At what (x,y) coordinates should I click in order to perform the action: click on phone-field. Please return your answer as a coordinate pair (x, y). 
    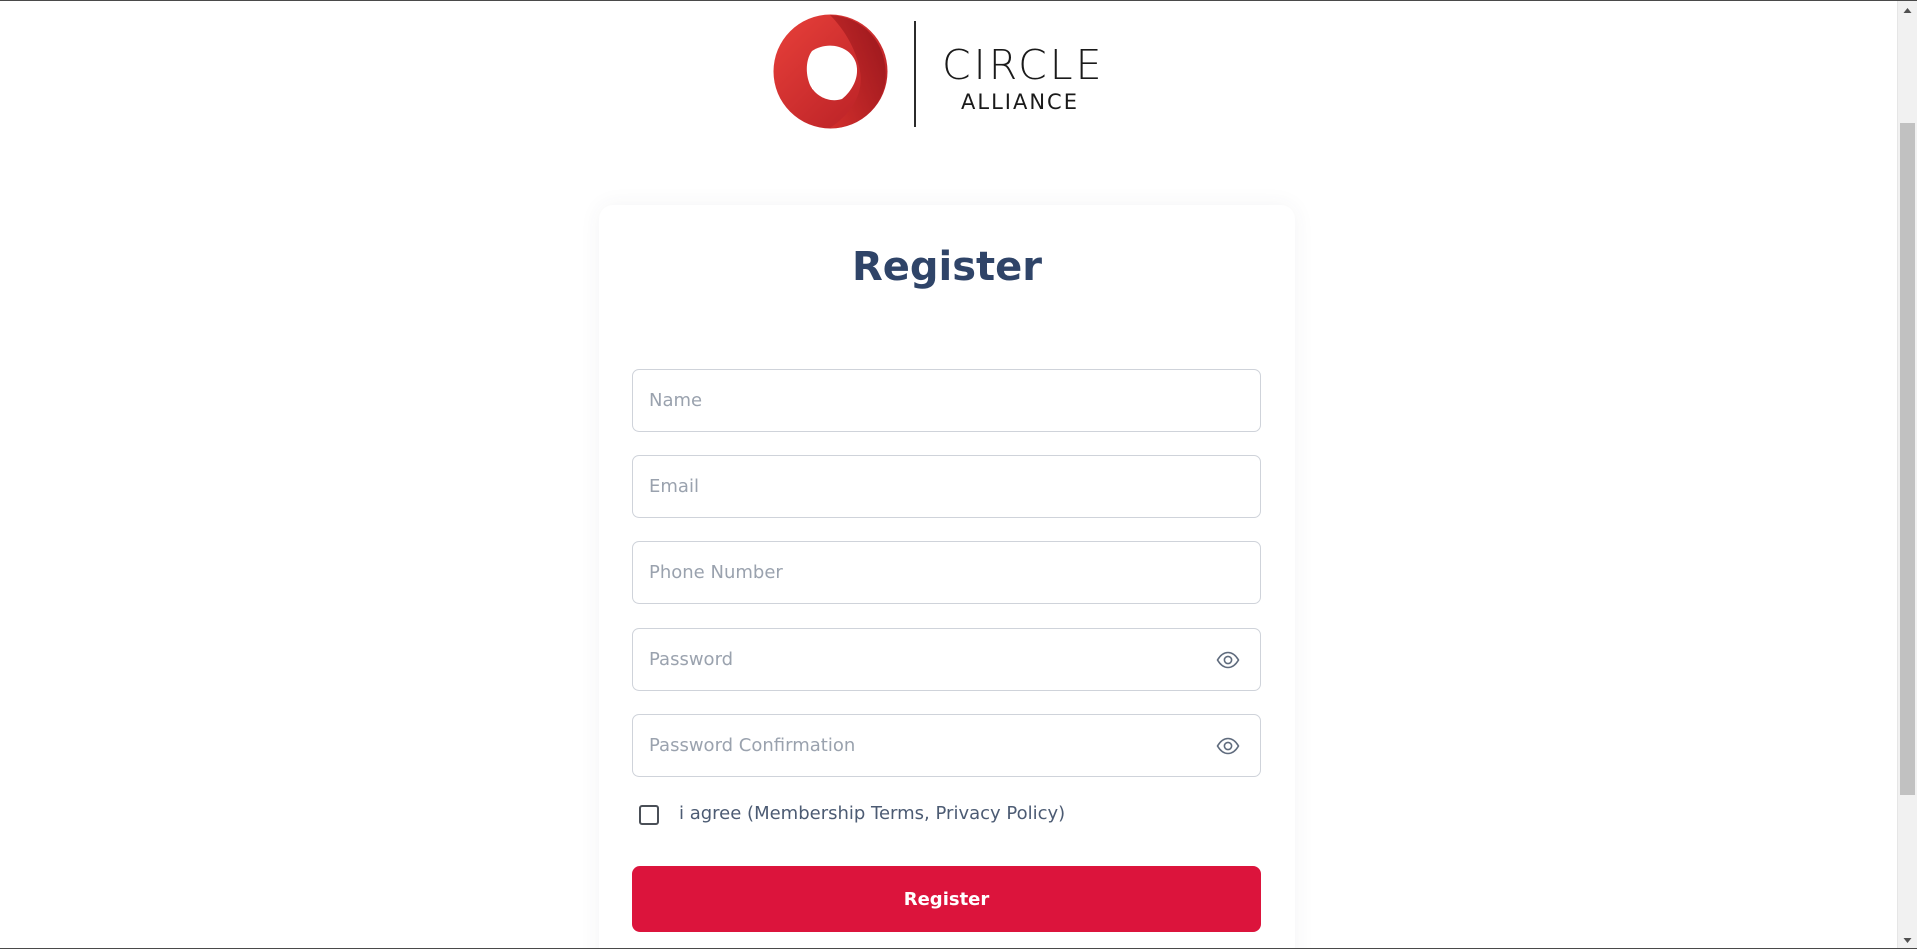
    Looking at the image, I should click on (946, 572).